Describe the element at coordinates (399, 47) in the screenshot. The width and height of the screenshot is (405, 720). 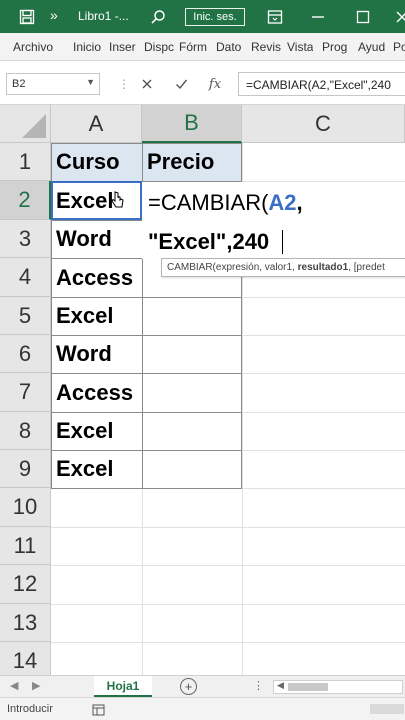
I see `tab-power-pivot: Po` at that location.